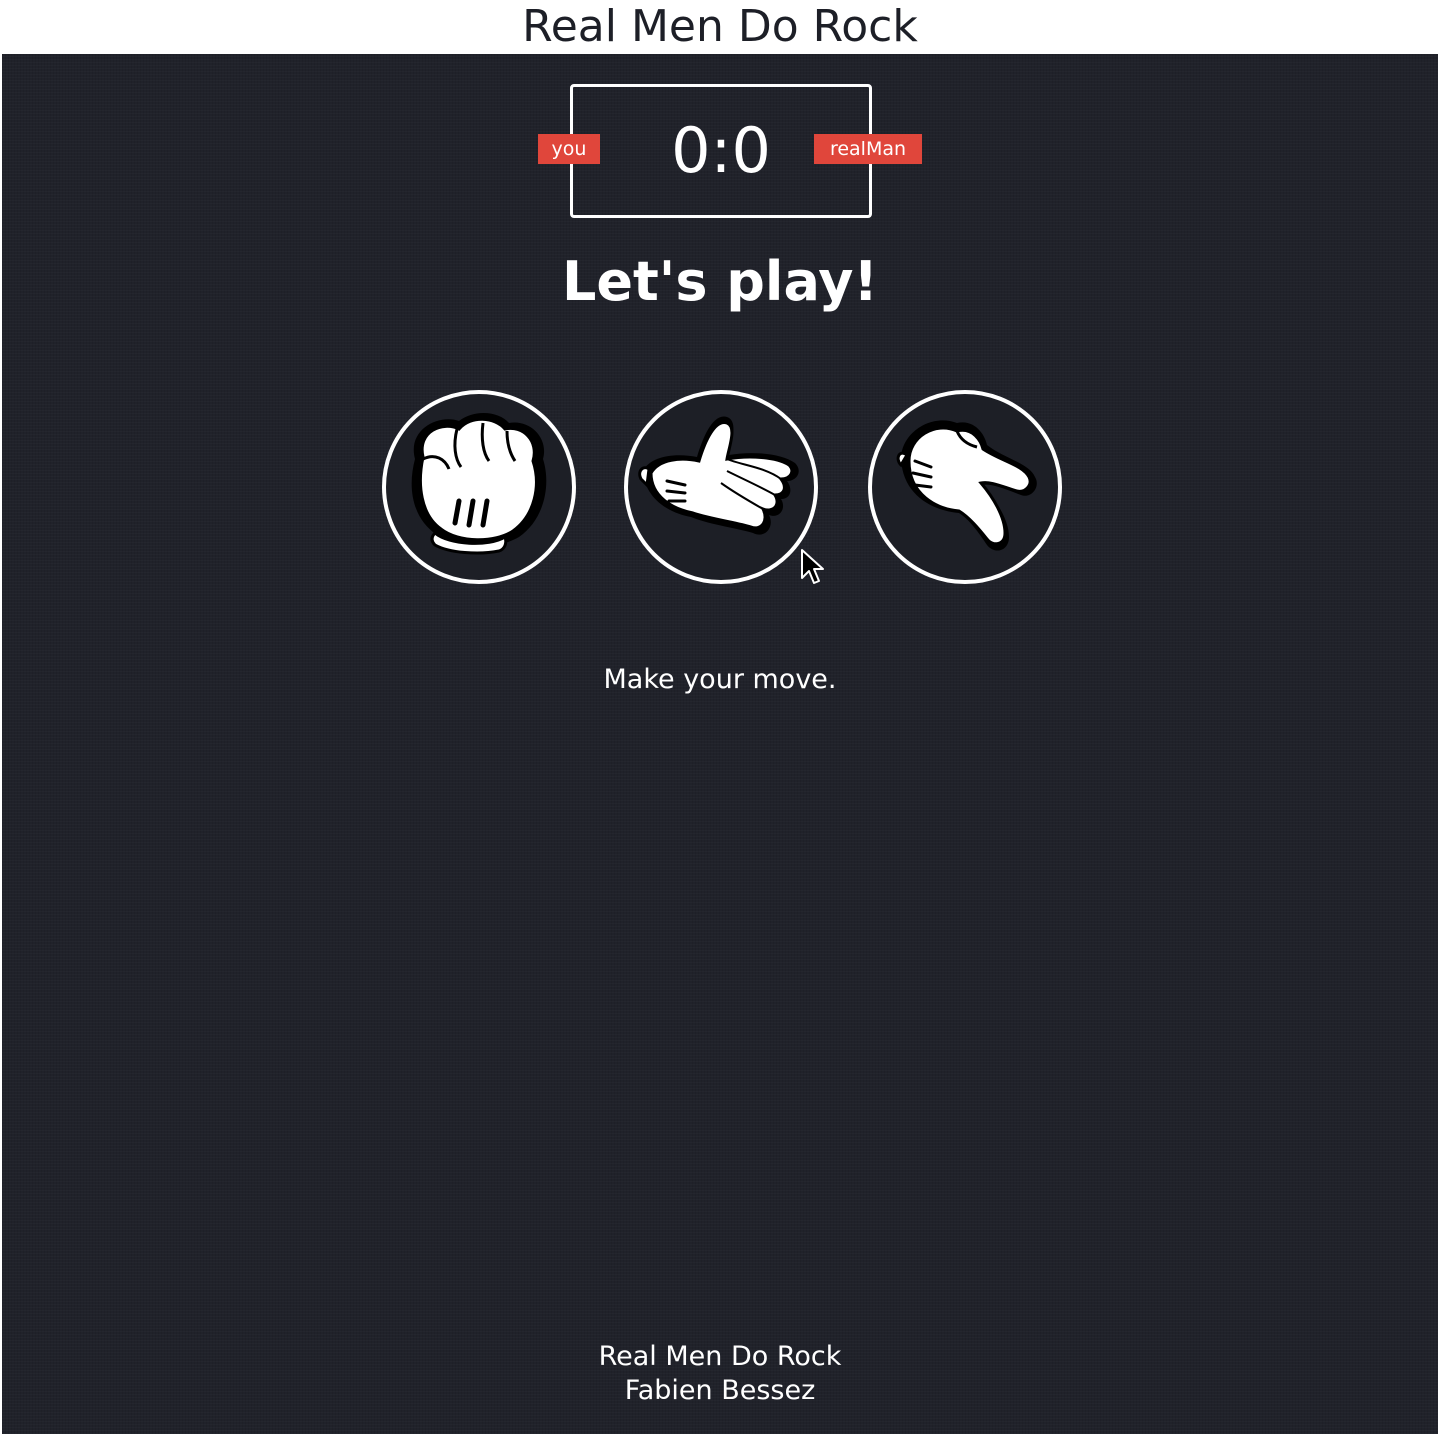  What do you see at coordinates (720, 281) in the screenshot?
I see `game-heading: Let's play!` at bounding box center [720, 281].